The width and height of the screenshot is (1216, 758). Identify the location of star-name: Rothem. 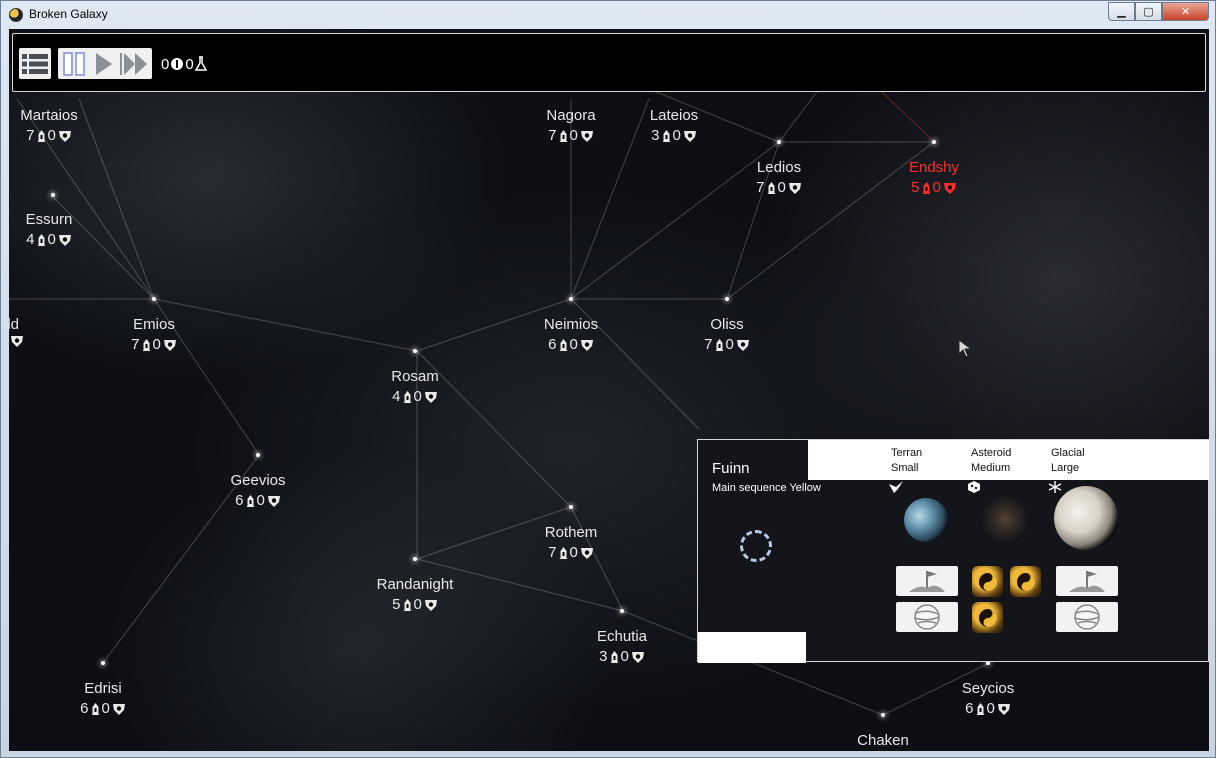
(571, 532).